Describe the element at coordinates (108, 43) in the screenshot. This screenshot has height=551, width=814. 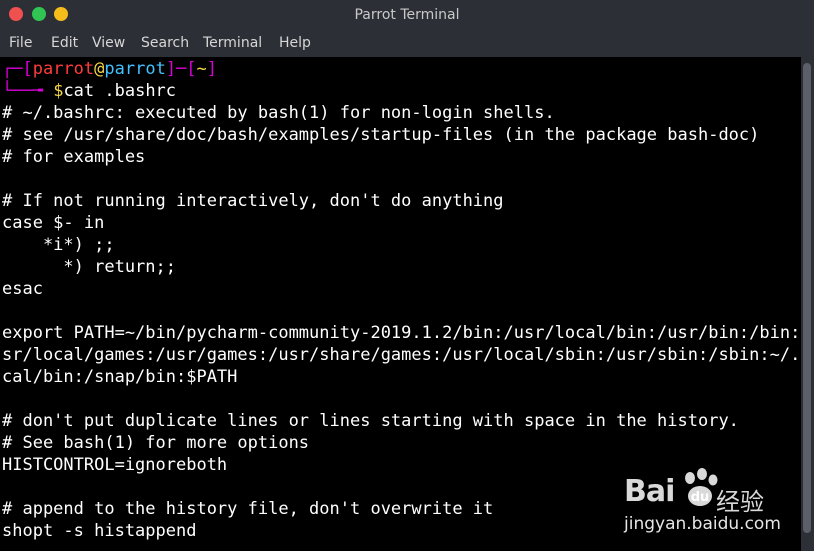
I see `menu-view: View` at that location.